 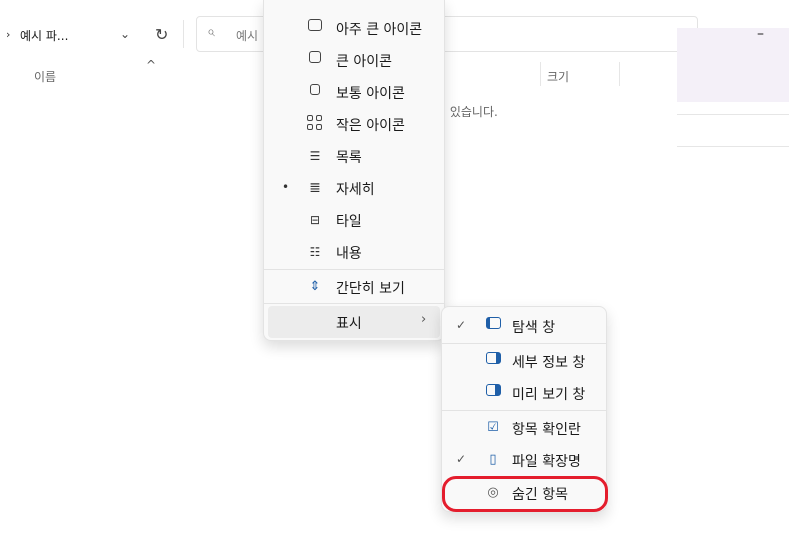 What do you see at coordinates (125, 34) in the screenshot?
I see `breadcrumb-dropdown-icon: ⌄` at bounding box center [125, 34].